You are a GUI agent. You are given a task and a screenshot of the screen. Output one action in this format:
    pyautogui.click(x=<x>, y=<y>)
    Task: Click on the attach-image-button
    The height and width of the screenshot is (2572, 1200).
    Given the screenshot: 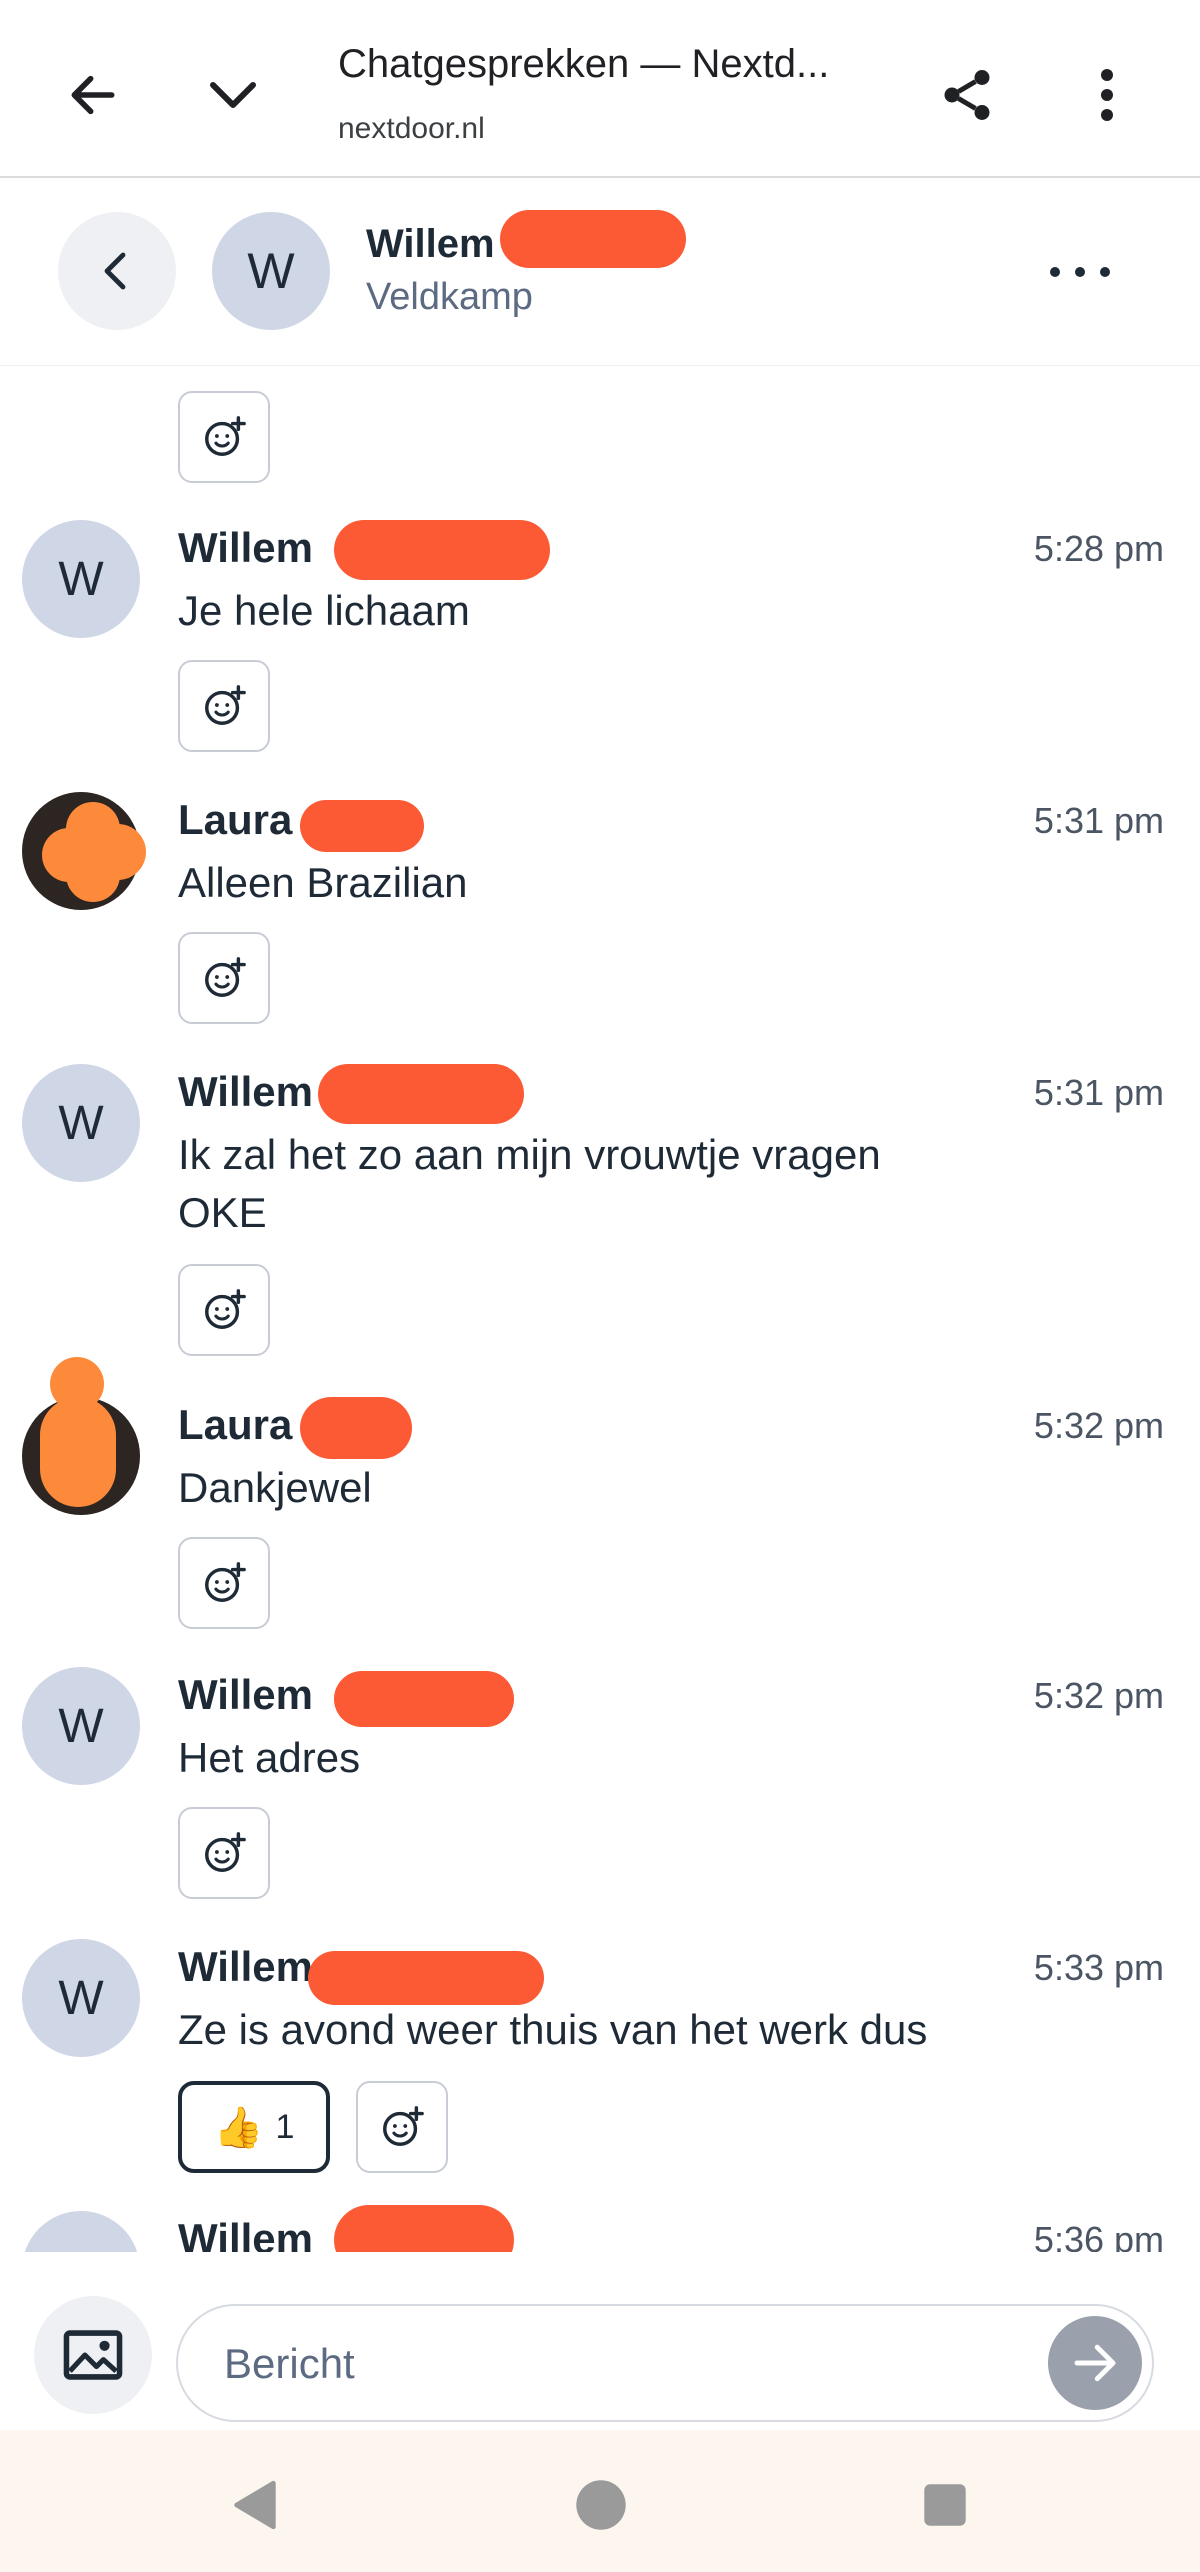 What is the action you would take?
    pyautogui.click(x=93, y=2355)
    